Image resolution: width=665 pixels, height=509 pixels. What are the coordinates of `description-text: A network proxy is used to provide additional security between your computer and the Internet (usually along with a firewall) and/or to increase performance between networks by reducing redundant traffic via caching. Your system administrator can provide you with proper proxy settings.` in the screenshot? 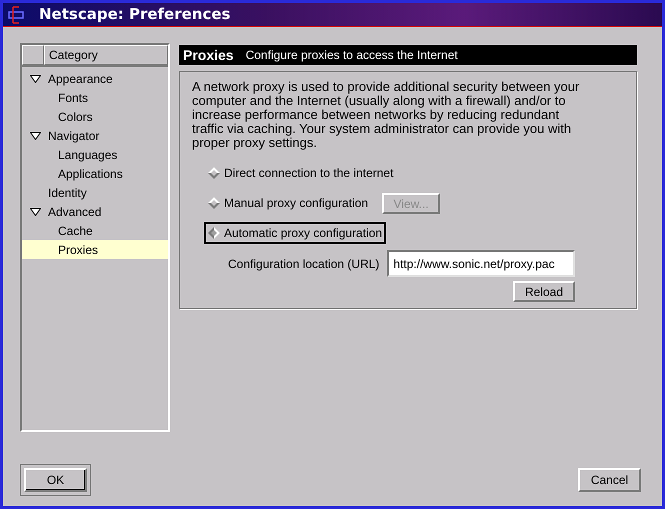 It's located at (386, 115).